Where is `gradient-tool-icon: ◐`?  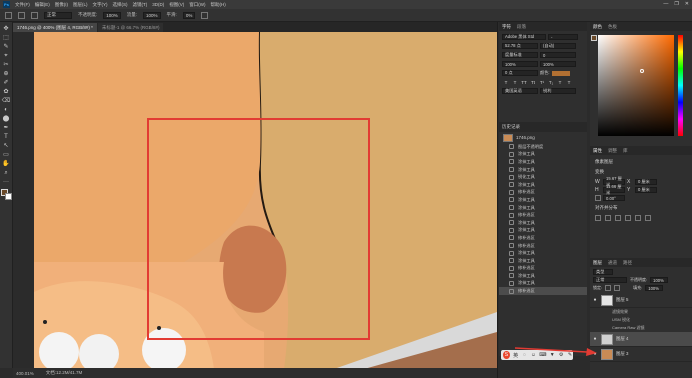
gradient-tool-icon: ◐ is located at coordinates (6, 110).